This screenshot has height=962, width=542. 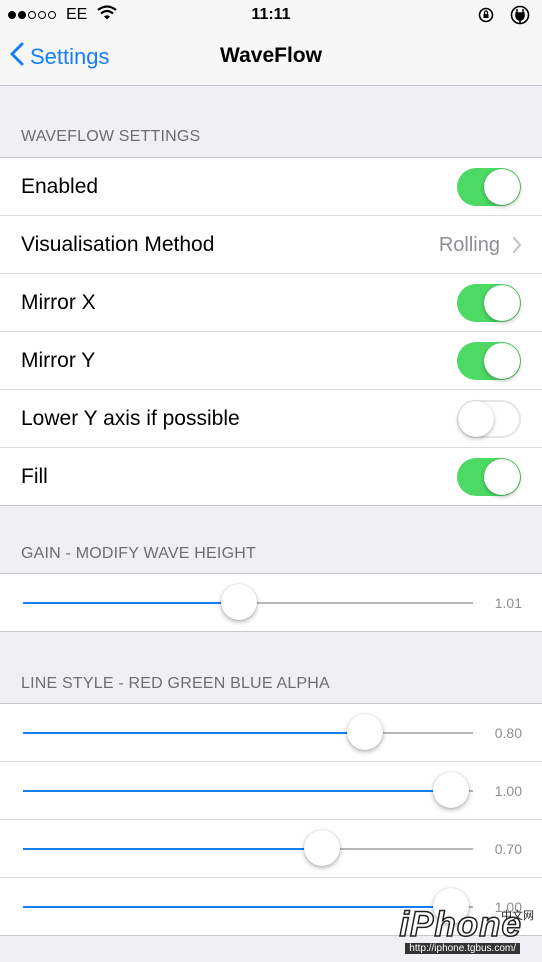 I want to click on status-right, so click(x=504, y=17).